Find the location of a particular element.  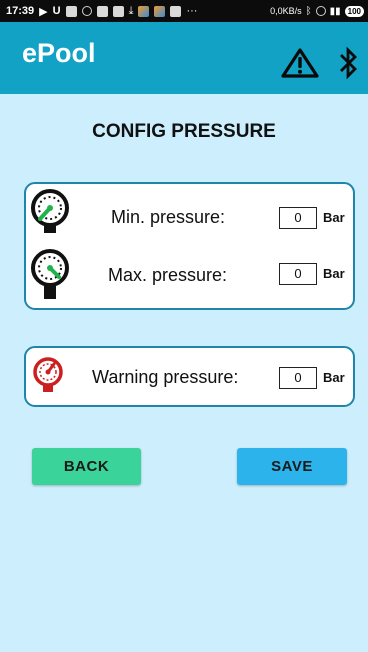

save-button: SAVE is located at coordinates (292, 466).